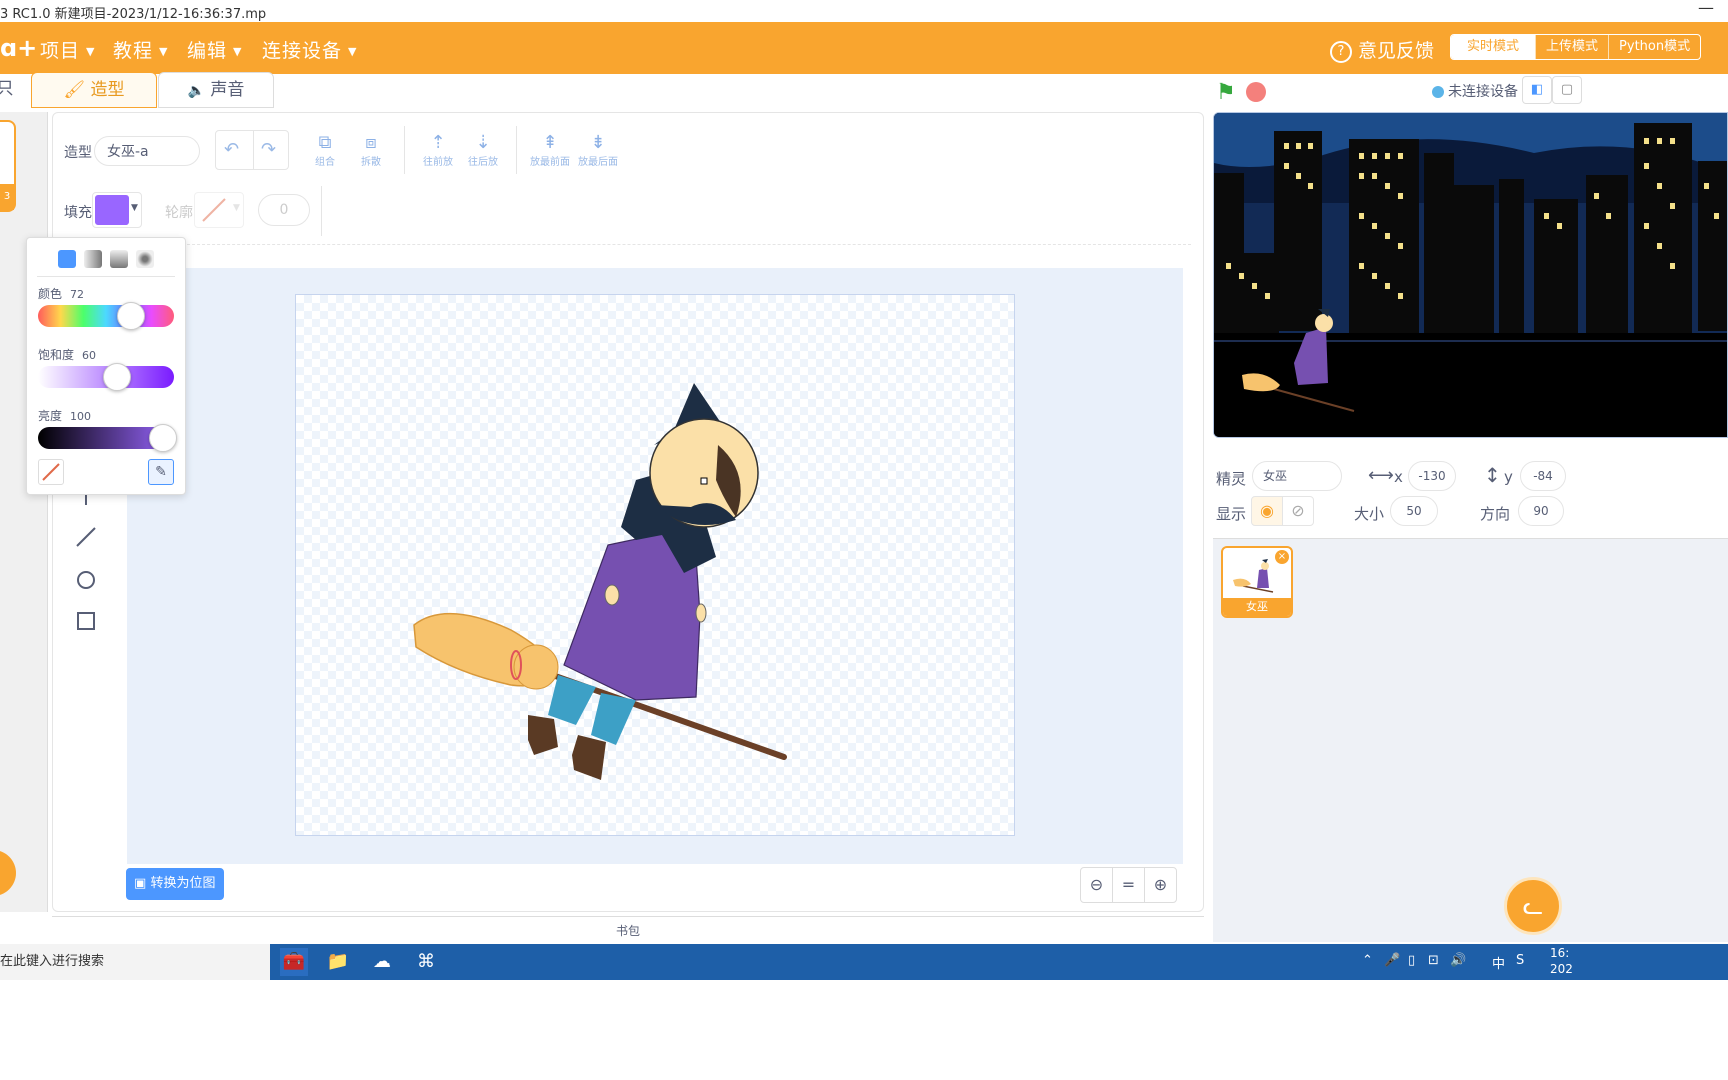 This screenshot has height=1080, width=1728. I want to click on speaker-icon: 🔈, so click(196, 91).